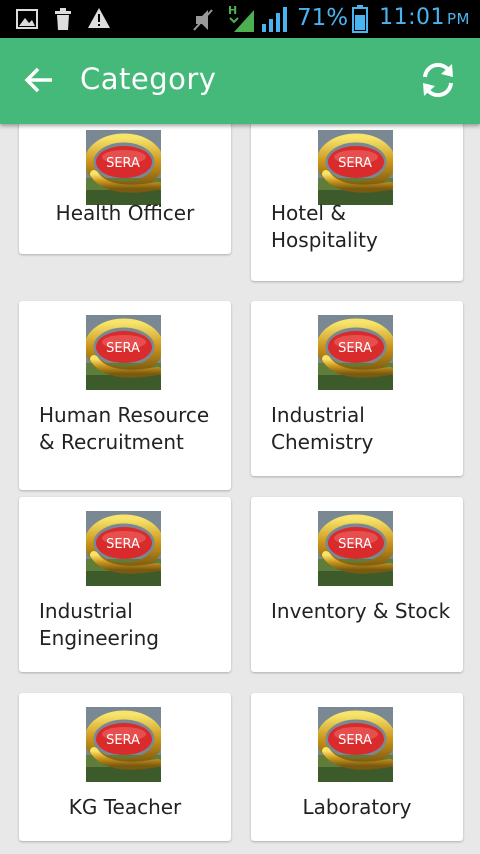 This screenshot has width=480, height=854. What do you see at coordinates (458, 19) in the screenshot?
I see `time-ampm: PM` at bounding box center [458, 19].